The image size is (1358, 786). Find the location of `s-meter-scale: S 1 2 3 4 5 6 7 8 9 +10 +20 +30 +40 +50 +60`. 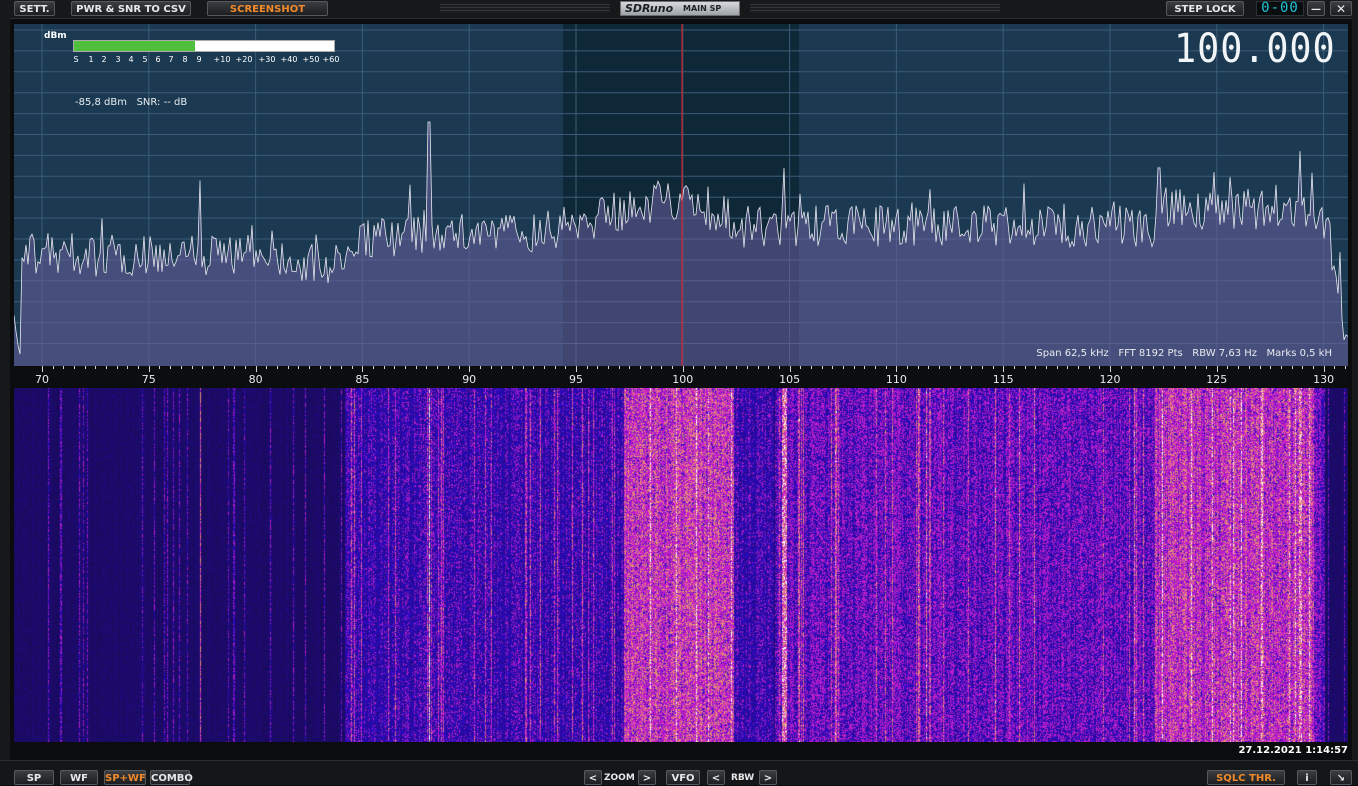

s-meter-scale: S 1 2 3 4 5 6 7 8 9 +10 +20 +30 +40 +50 +60 is located at coordinates (208, 61).